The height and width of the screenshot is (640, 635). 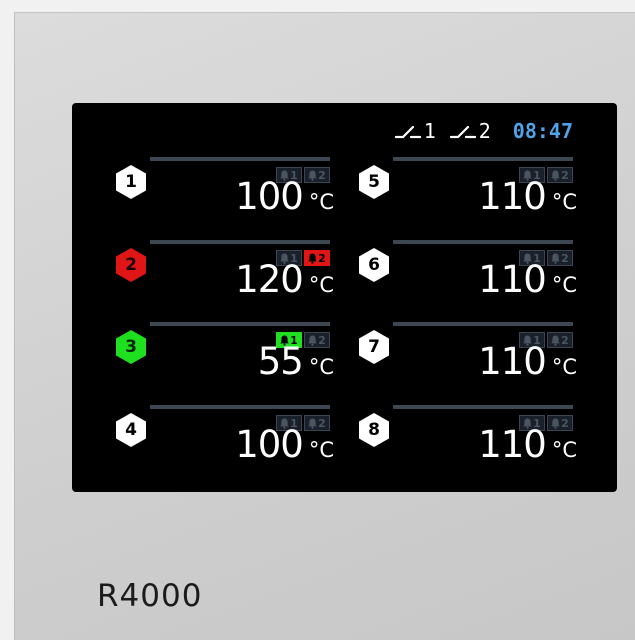 I want to click on channel-7: 7 1 2 110 °C, so click(x=470, y=357).